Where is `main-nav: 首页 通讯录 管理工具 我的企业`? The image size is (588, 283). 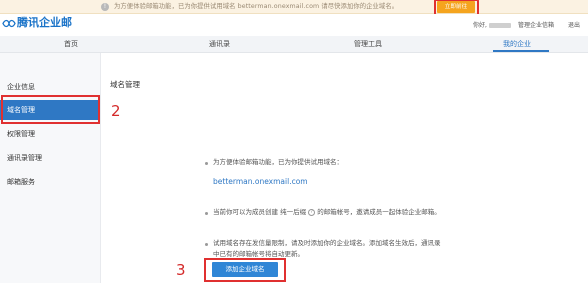
main-nav: 首页 通讯录 管理工具 我的企业 is located at coordinates (294, 44).